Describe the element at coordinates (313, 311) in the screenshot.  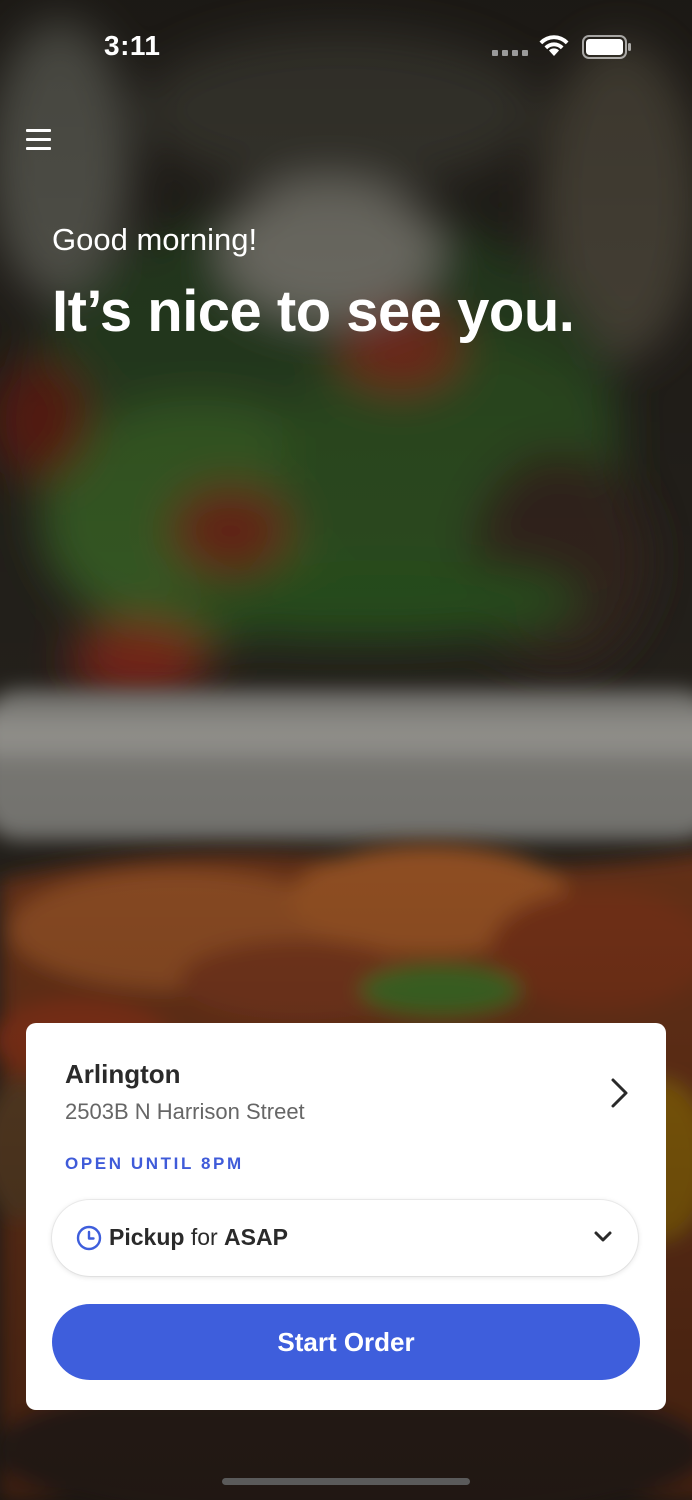
I see `headline-text: It’s nice to see you.` at that location.